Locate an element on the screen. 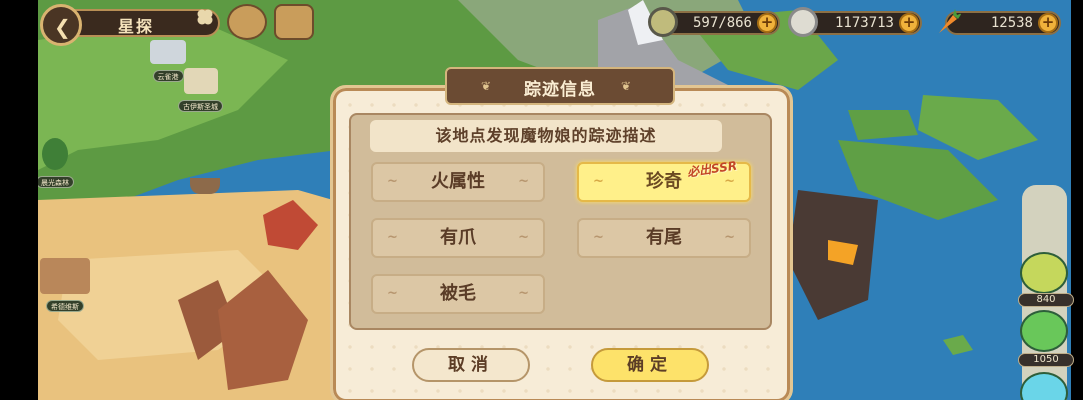  confirm-button: 确定 is located at coordinates (650, 365).